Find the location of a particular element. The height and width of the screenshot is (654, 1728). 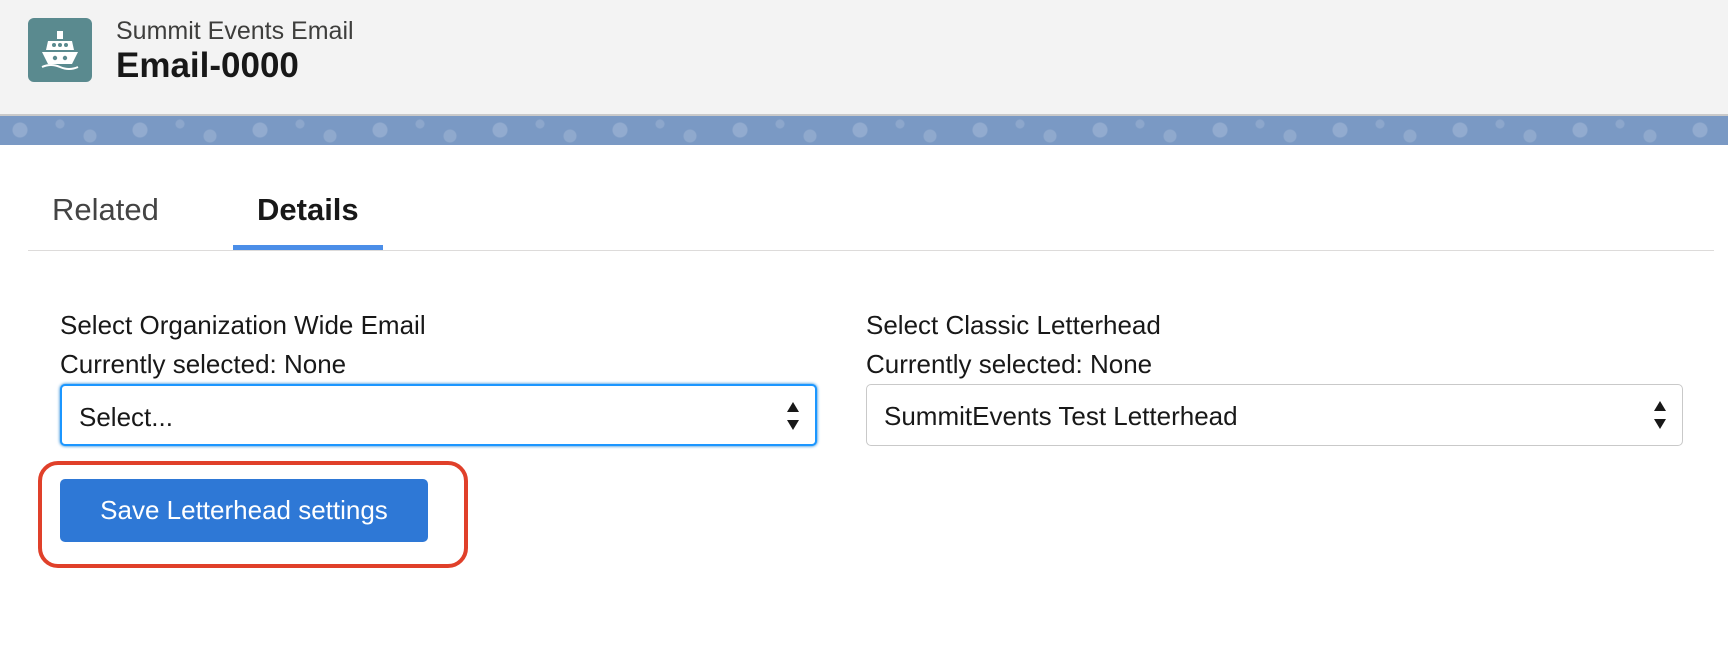

object-label: Summit Events Email is located at coordinates (235, 31).